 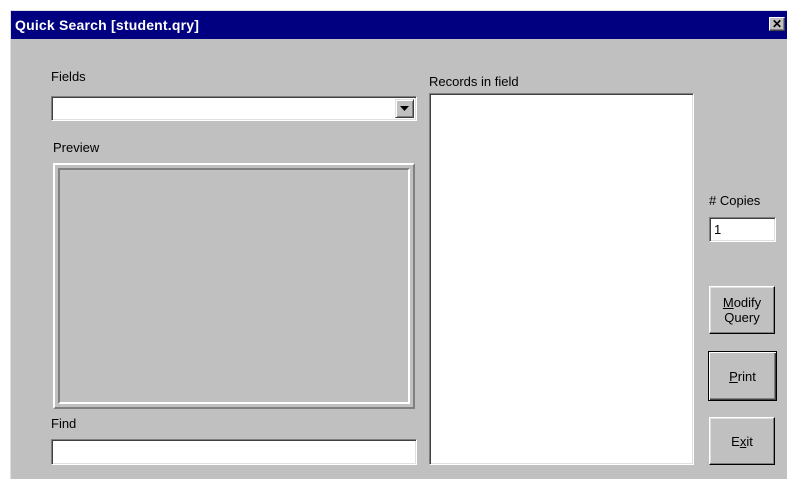 I want to click on modify-query-line2: Query, so click(x=742, y=317).